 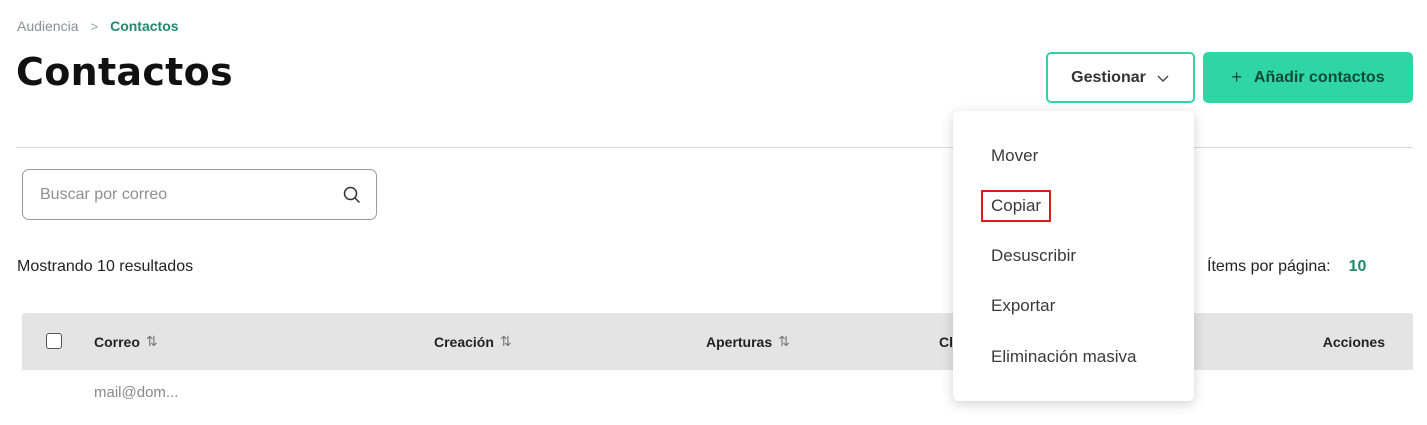 I want to click on menu-item-bulk-delete: Eliminación masiva, so click(x=1064, y=357).